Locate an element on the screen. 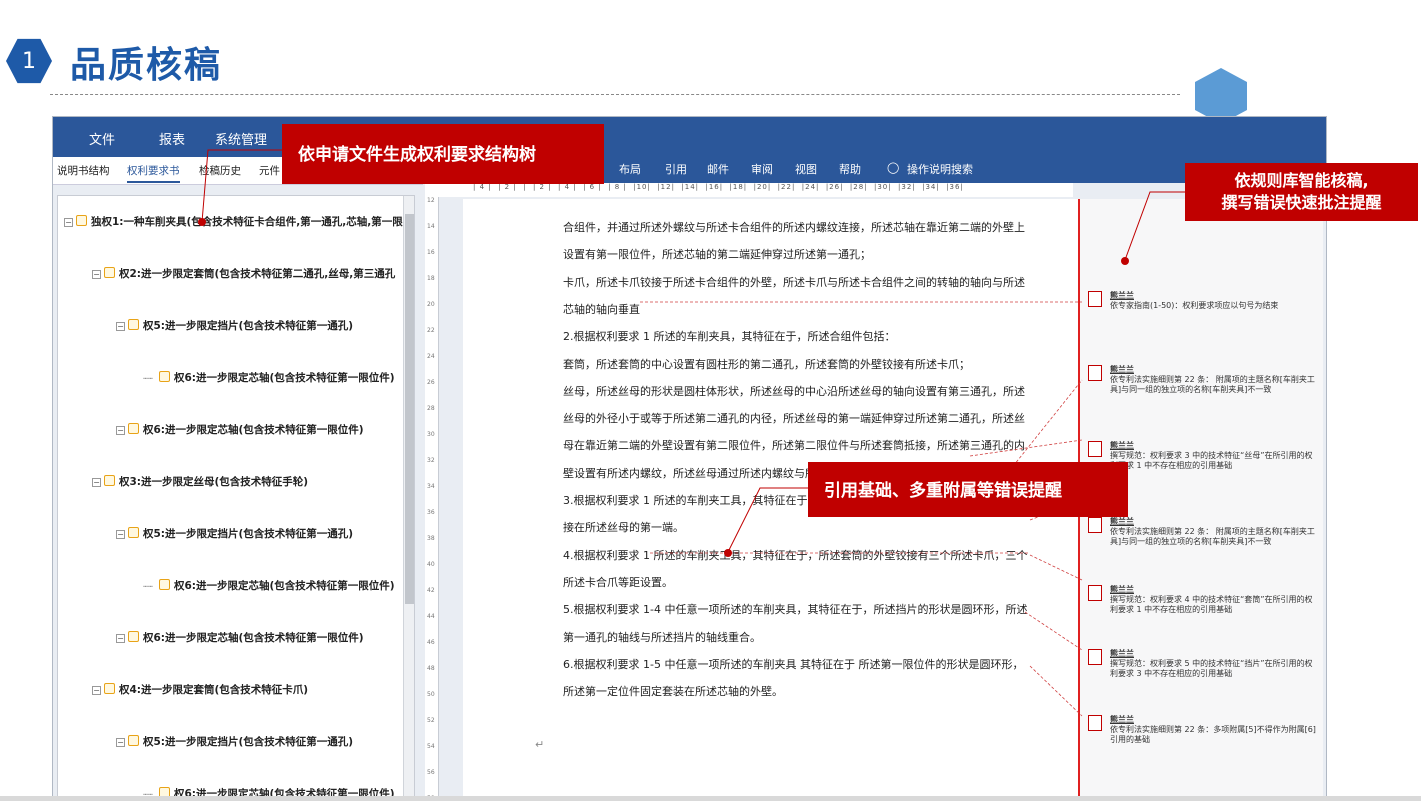  callout-reference-errors: 引用基础、多重附属等错误提醒 is located at coordinates (968, 489).